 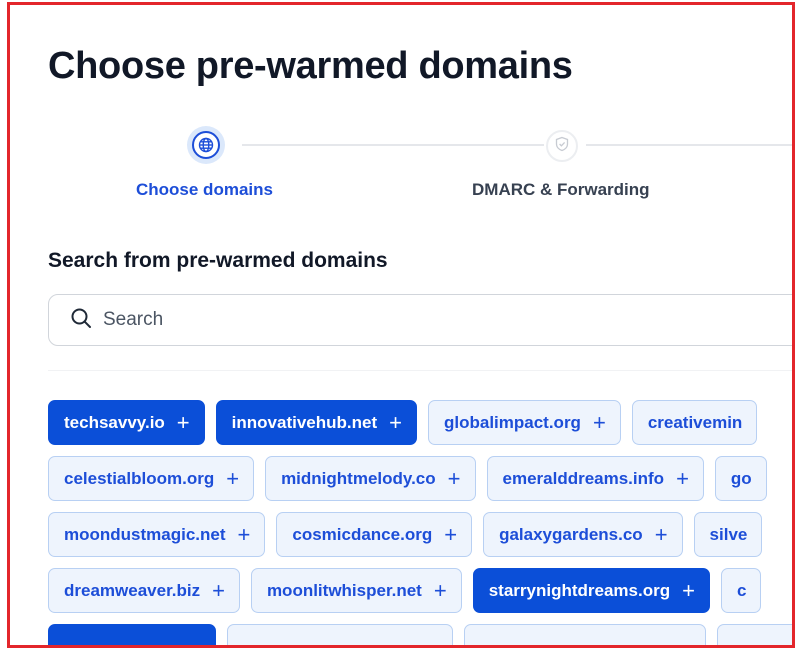 I want to click on step-label-choose-domains: Choose domains, so click(x=204, y=189).